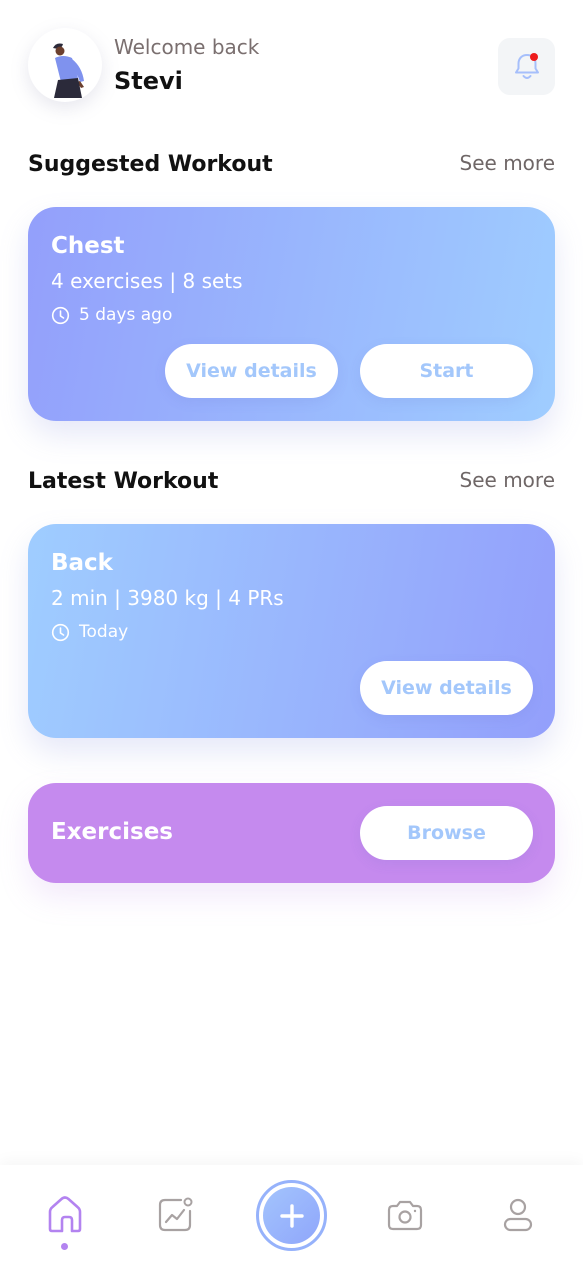  What do you see at coordinates (167, 598) in the screenshot?
I see `workout-summary: 2 min | 3980 kg | 4 PRs` at bounding box center [167, 598].